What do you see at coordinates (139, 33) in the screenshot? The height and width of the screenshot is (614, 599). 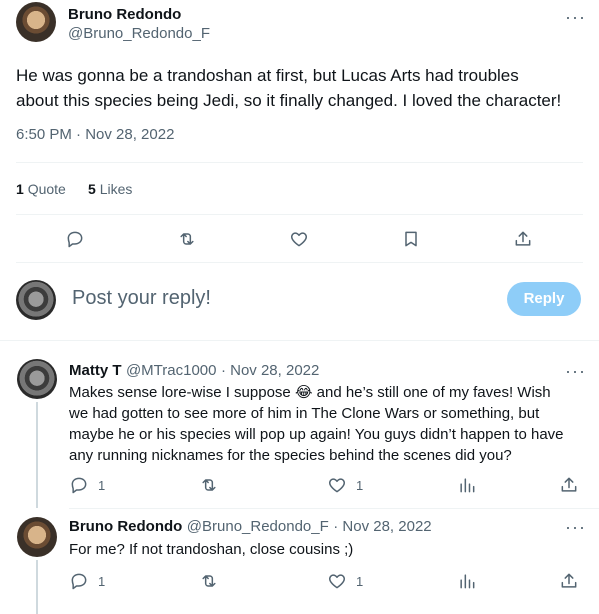 I see `main-tweet-author-handle: @Bruno_Redondo_F` at bounding box center [139, 33].